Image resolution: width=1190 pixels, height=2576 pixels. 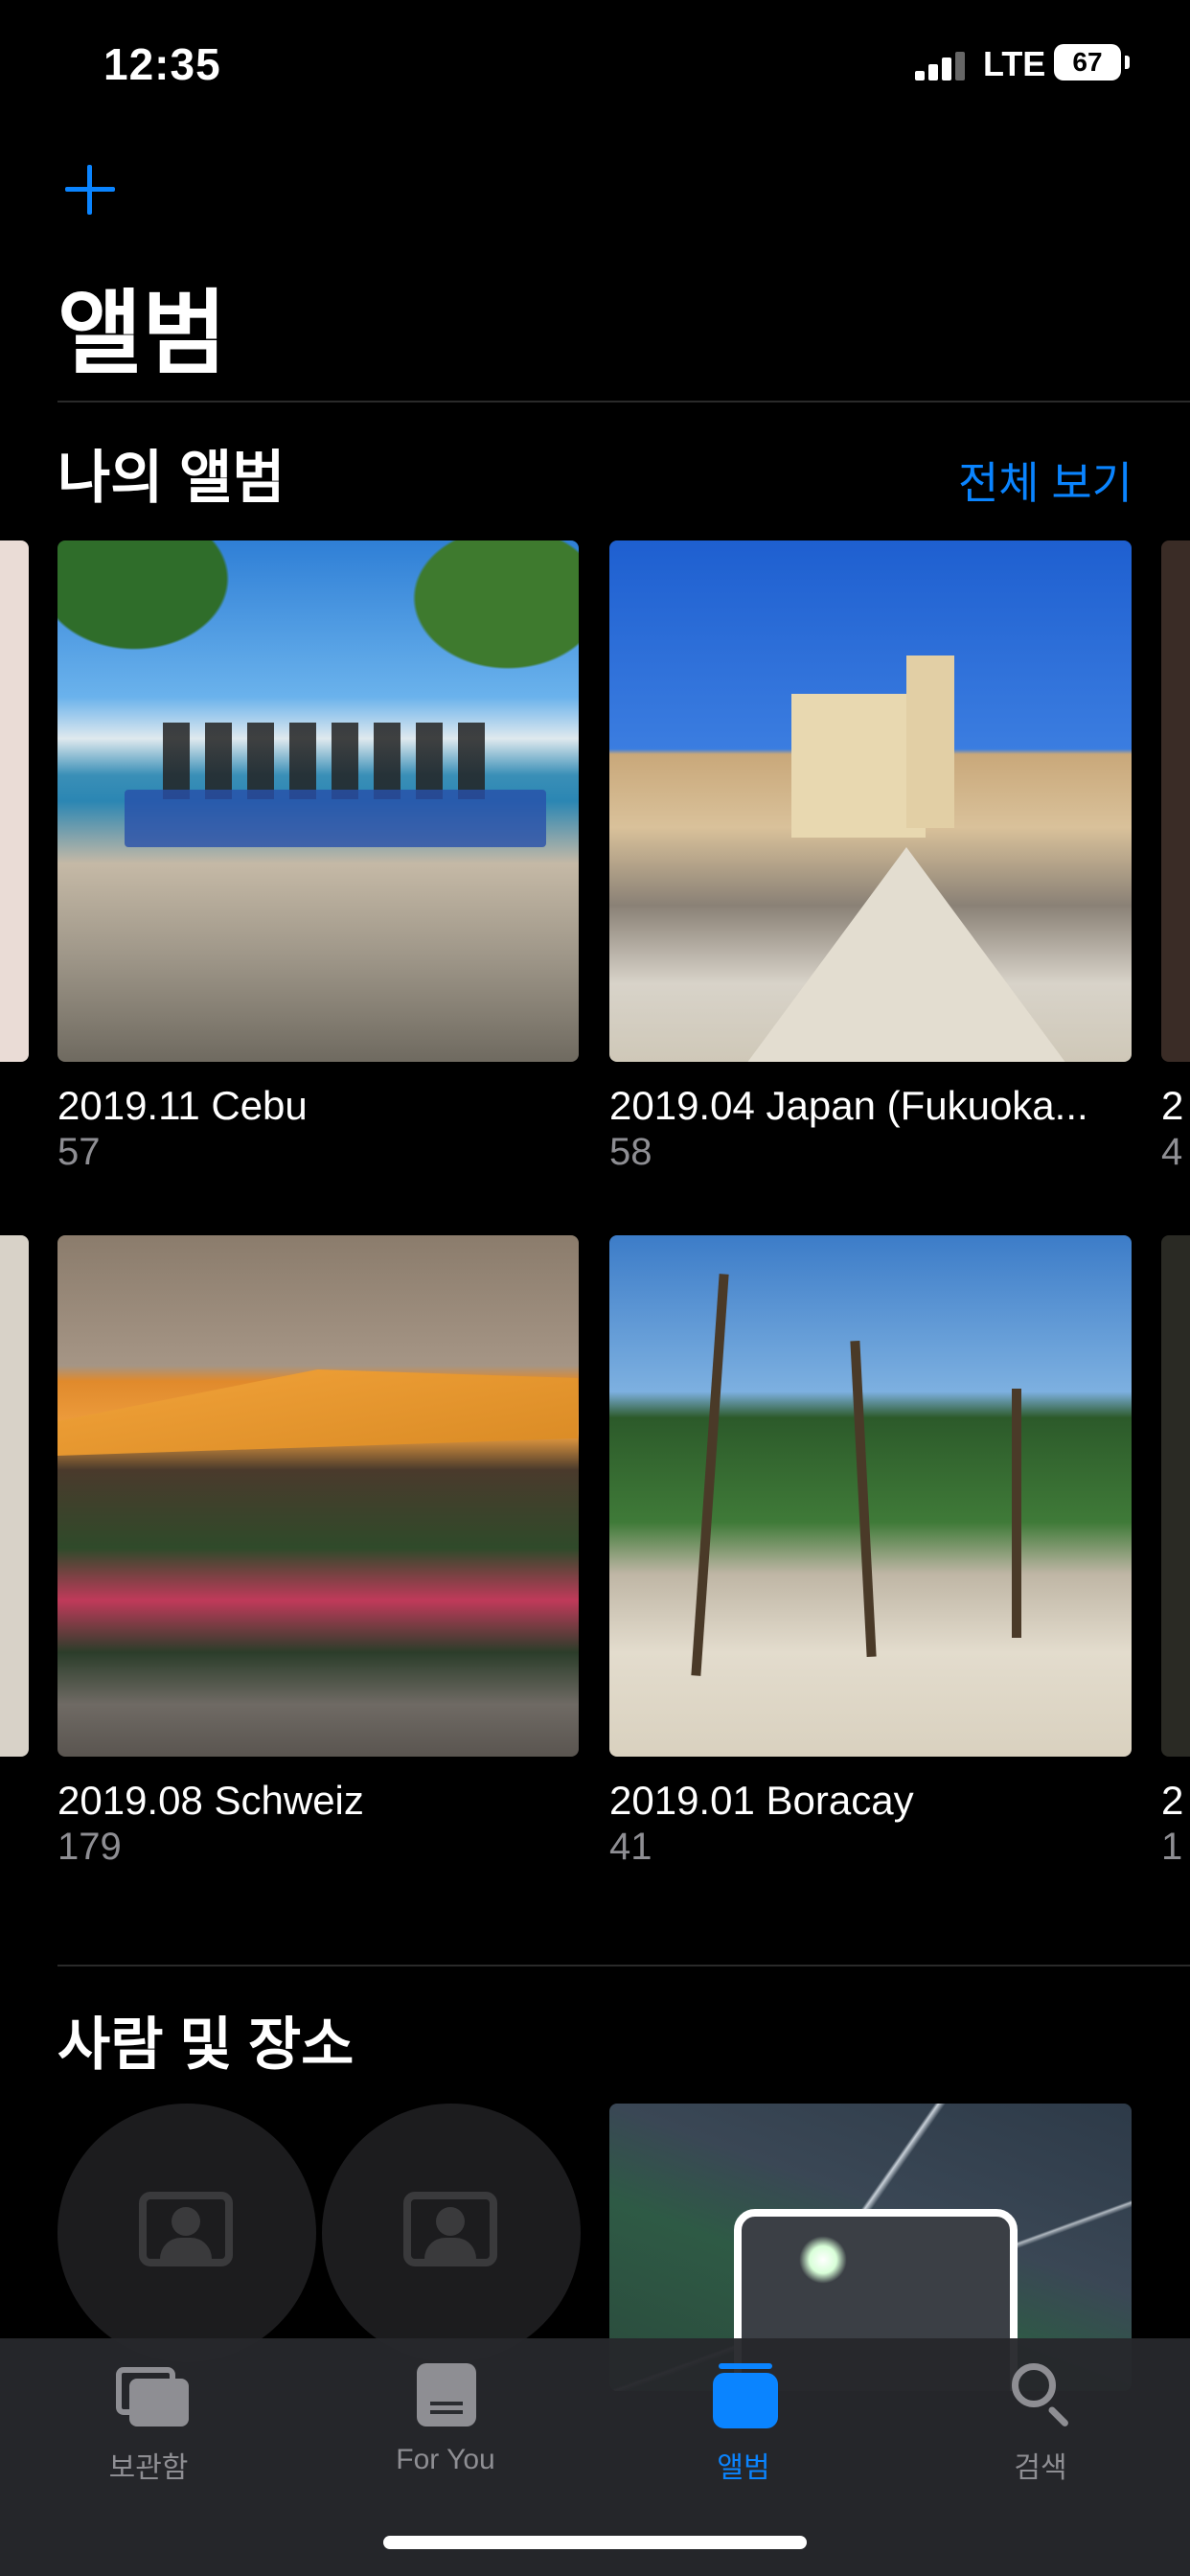 What do you see at coordinates (1172, 1152) in the screenshot?
I see `album-count-peek: 4` at bounding box center [1172, 1152].